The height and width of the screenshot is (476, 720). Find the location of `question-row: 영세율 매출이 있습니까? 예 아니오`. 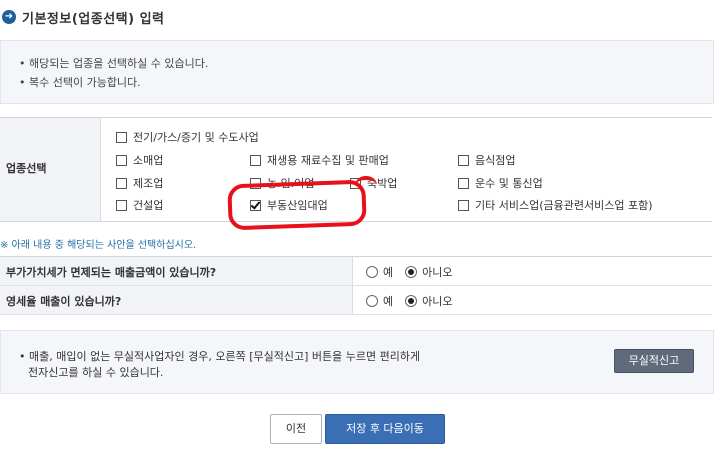

question-row: 영세율 매출이 있습니까? 예 아니오 is located at coordinates (356, 300).